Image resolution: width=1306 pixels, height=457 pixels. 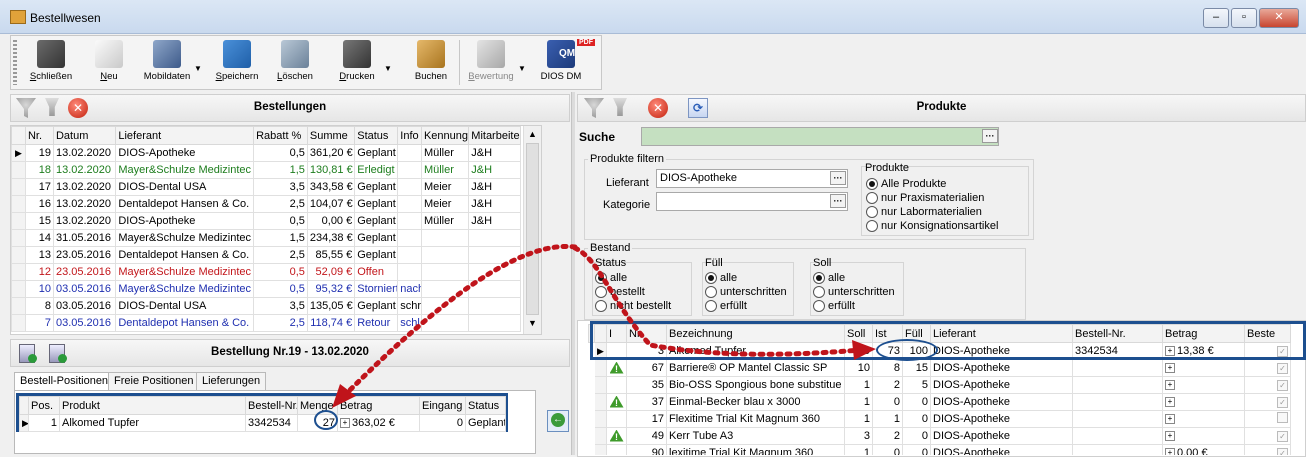 What do you see at coordinates (717, 301) in the screenshot?
I see `arrow-to-ist` at bounding box center [717, 301].